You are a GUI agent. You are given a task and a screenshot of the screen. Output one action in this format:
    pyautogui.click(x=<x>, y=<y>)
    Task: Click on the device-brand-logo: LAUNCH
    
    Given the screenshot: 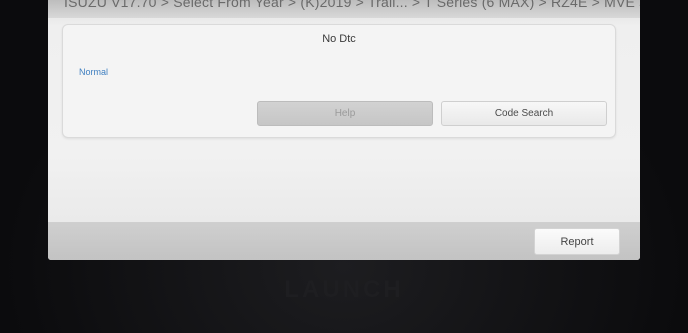 What is the action you would take?
    pyautogui.click(x=344, y=289)
    